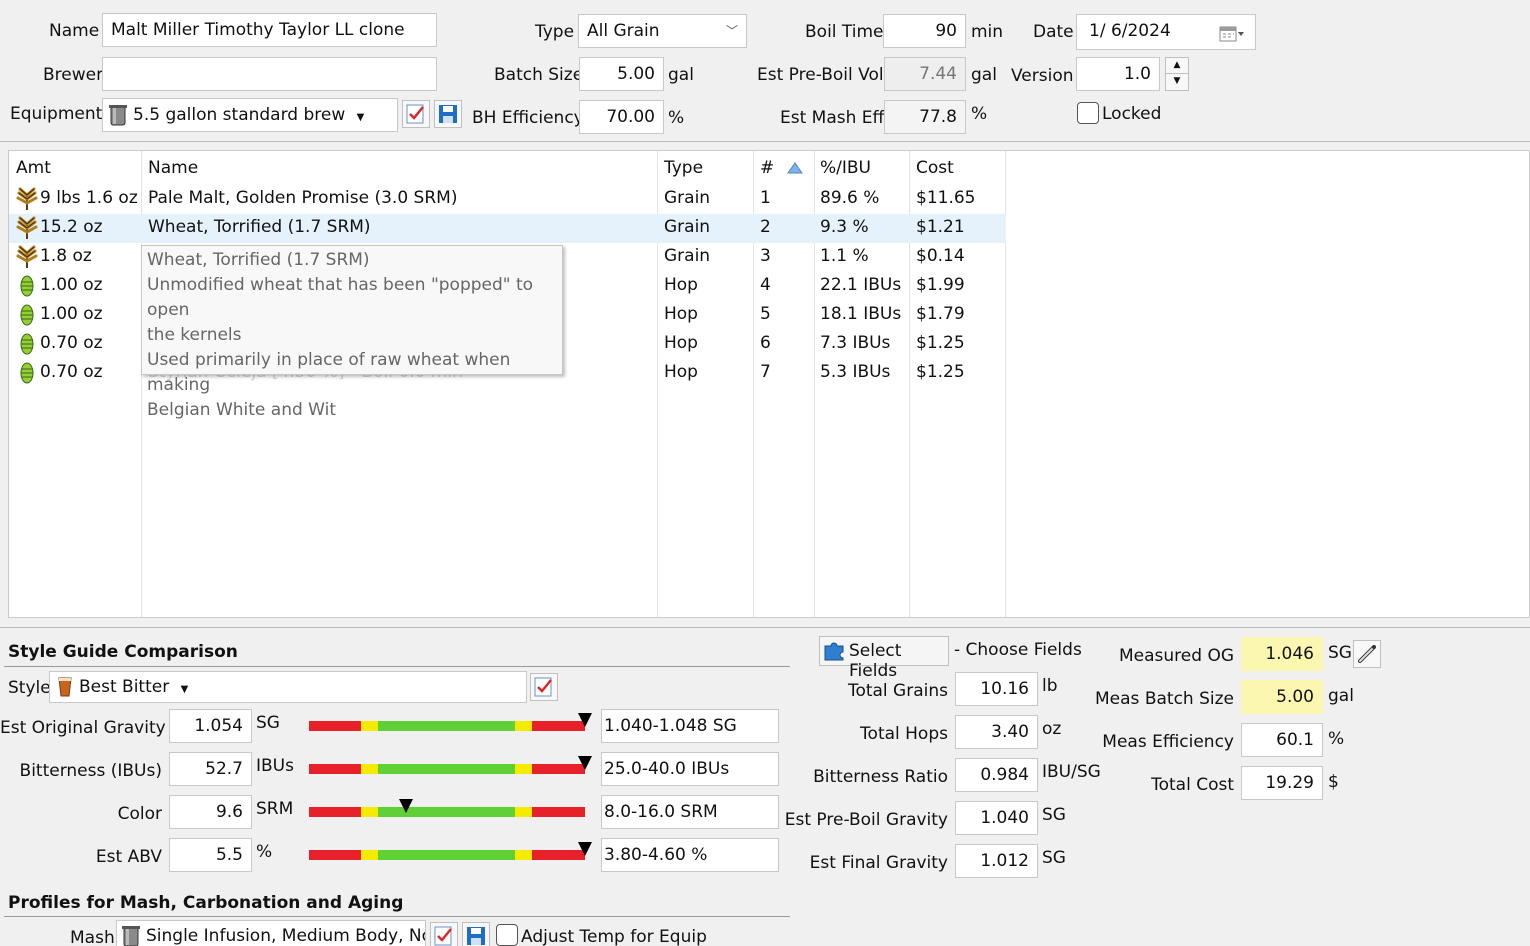 Image resolution: width=1530 pixels, height=946 pixels. What do you see at coordinates (1176, 656) in the screenshot?
I see `measured-row-label: Measured OG` at bounding box center [1176, 656].